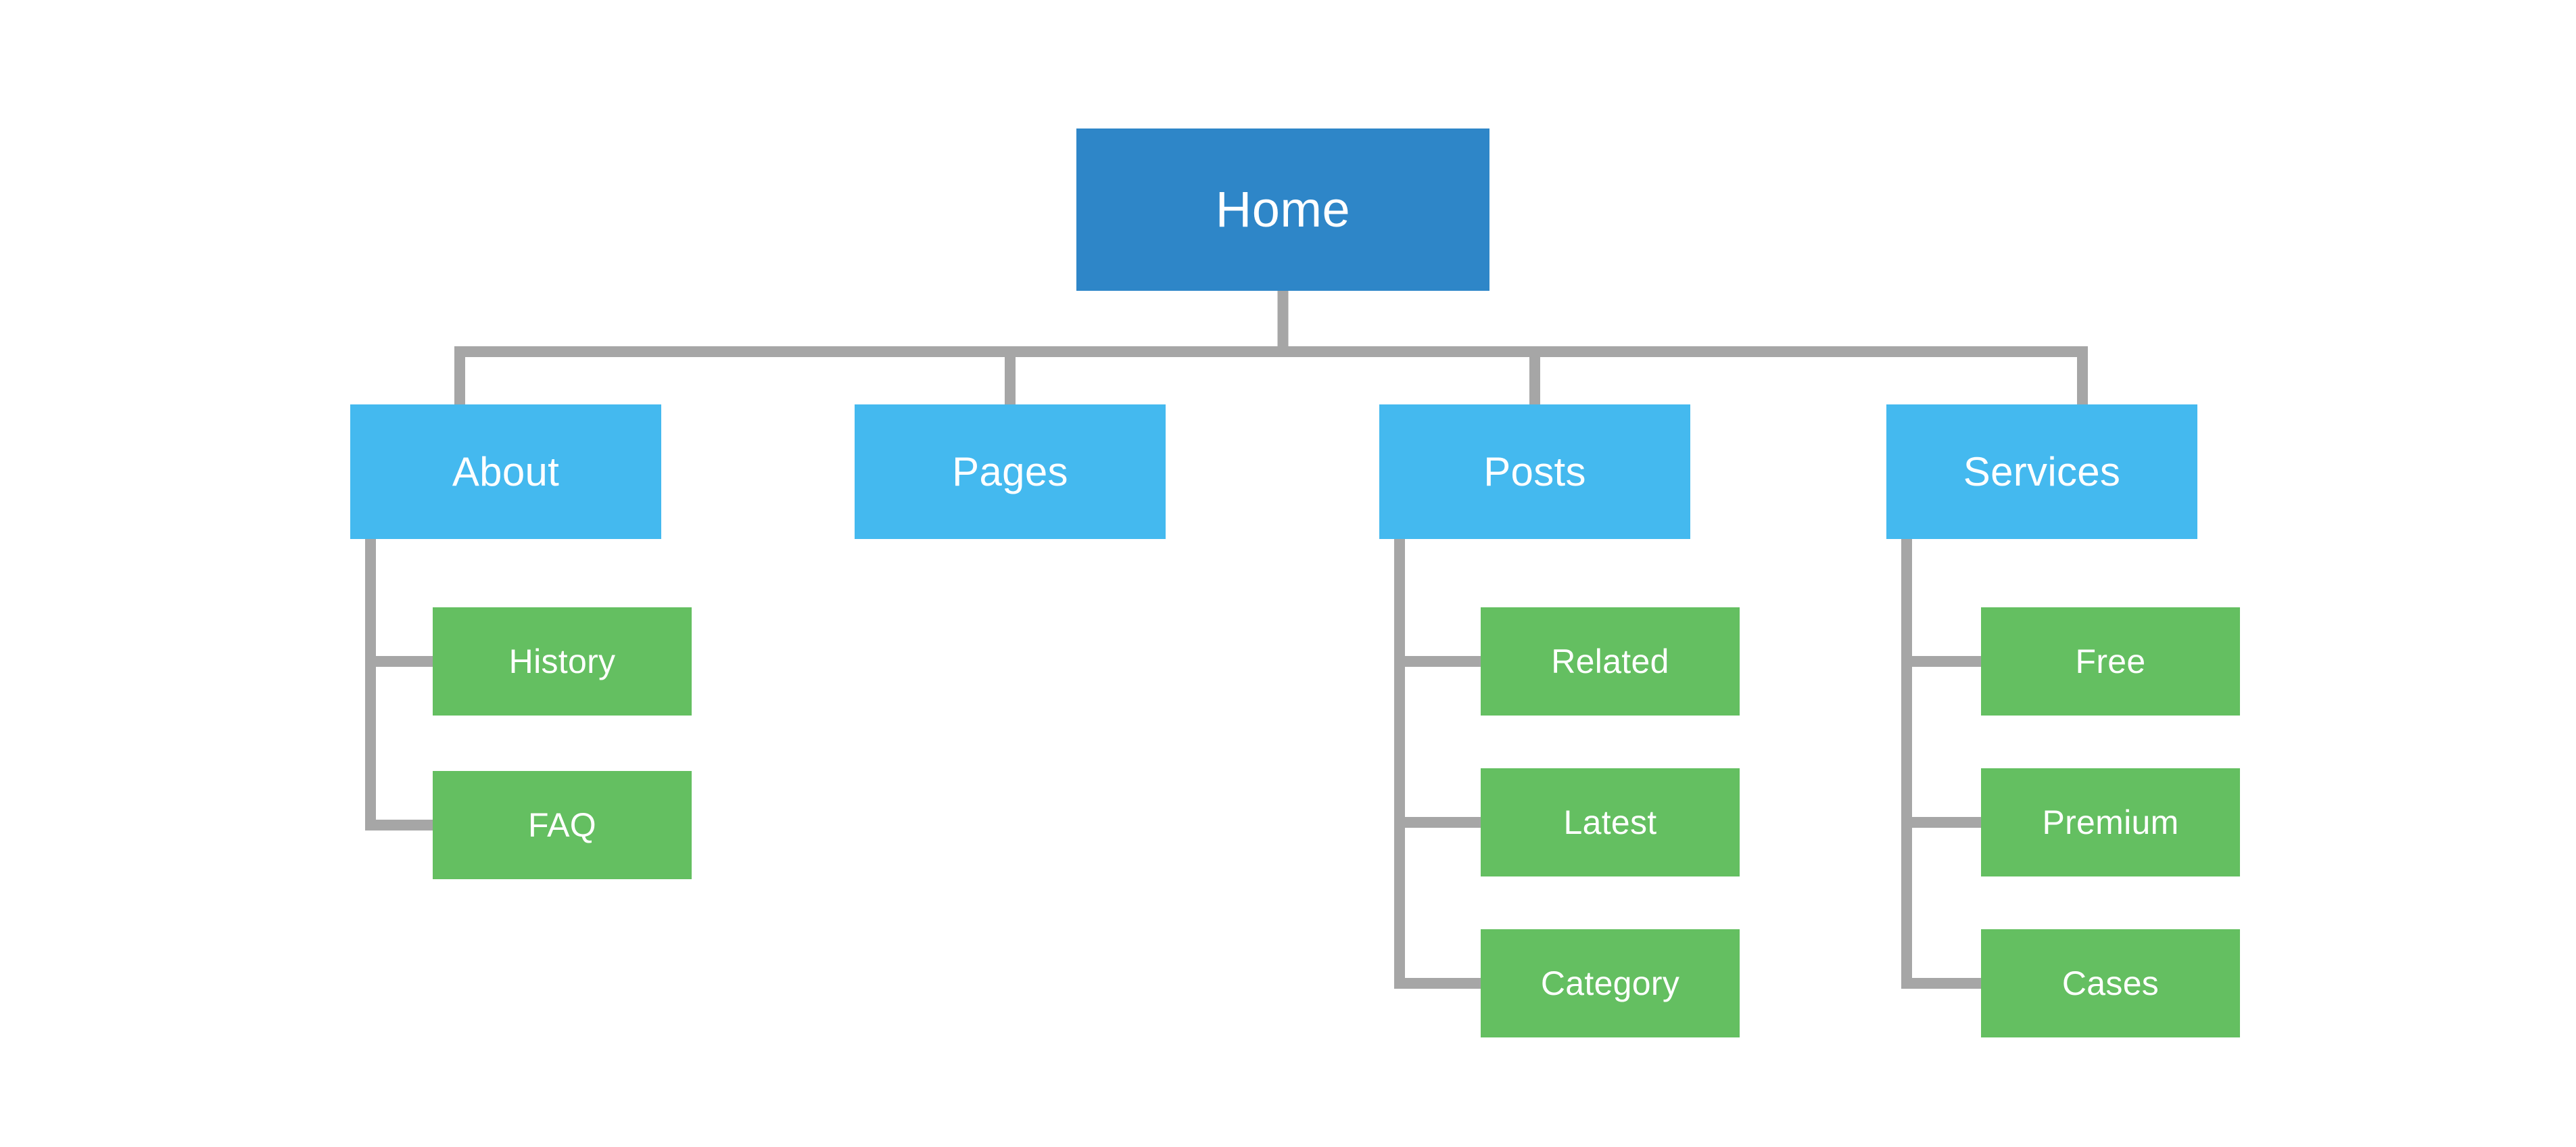 The image size is (2576, 1147). I want to click on node-free: Free, so click(2110, 661).